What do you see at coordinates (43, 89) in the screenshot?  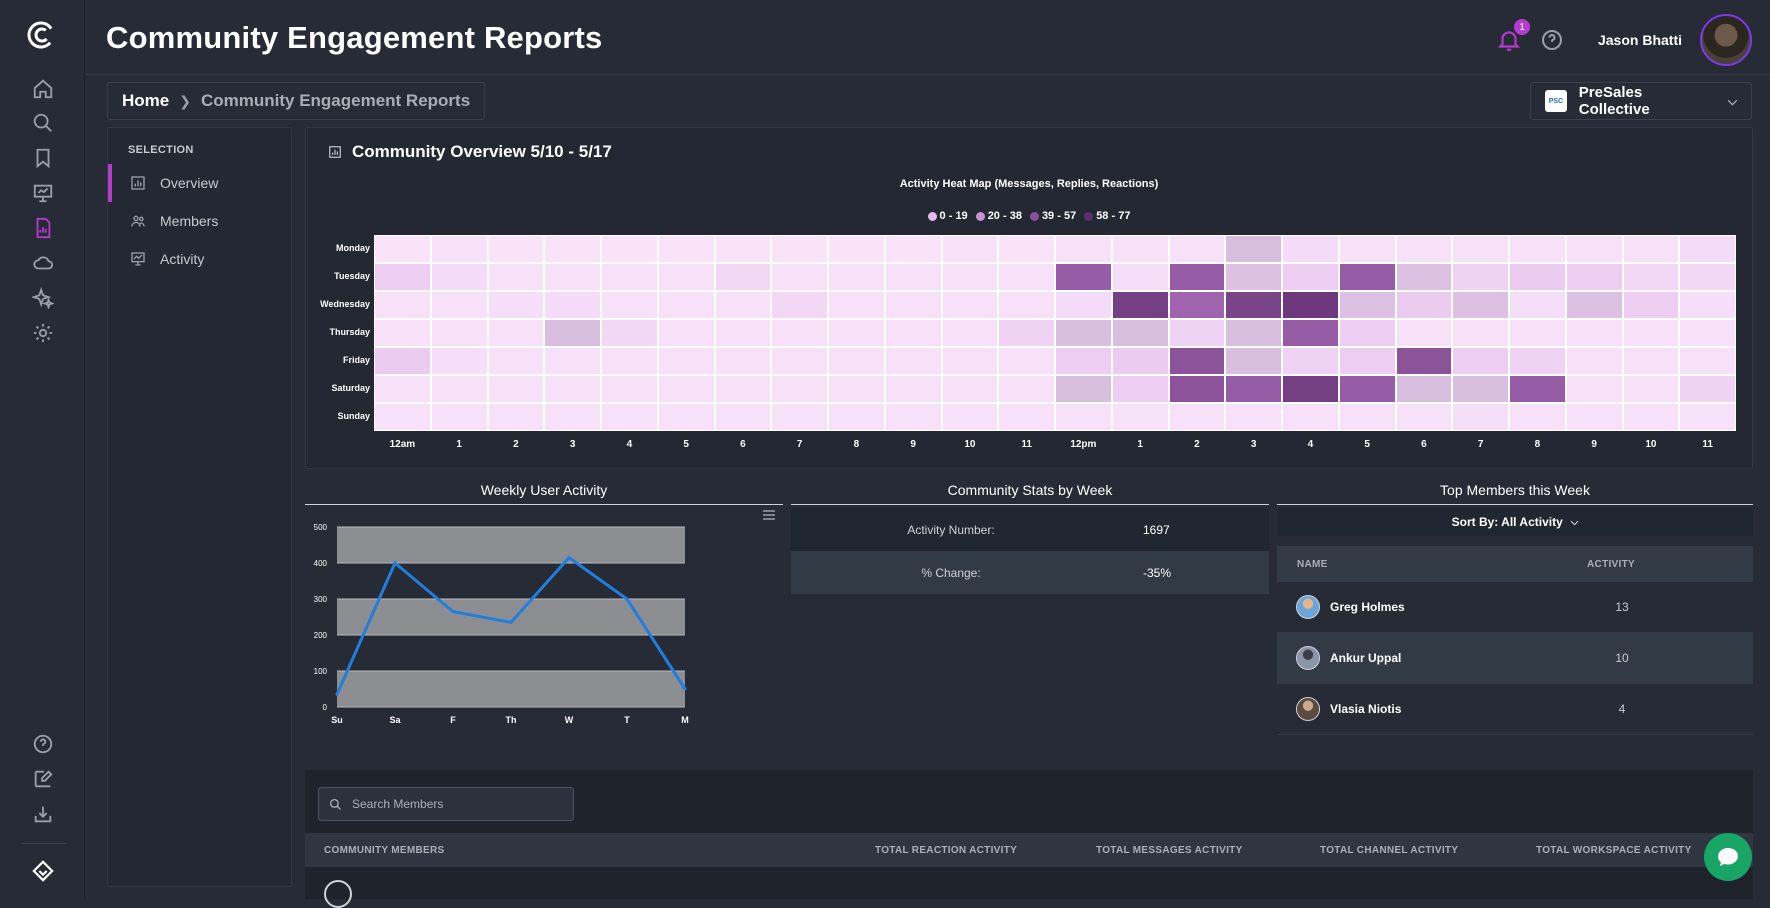 I see `home-icon` at bounding box center [43, 89].